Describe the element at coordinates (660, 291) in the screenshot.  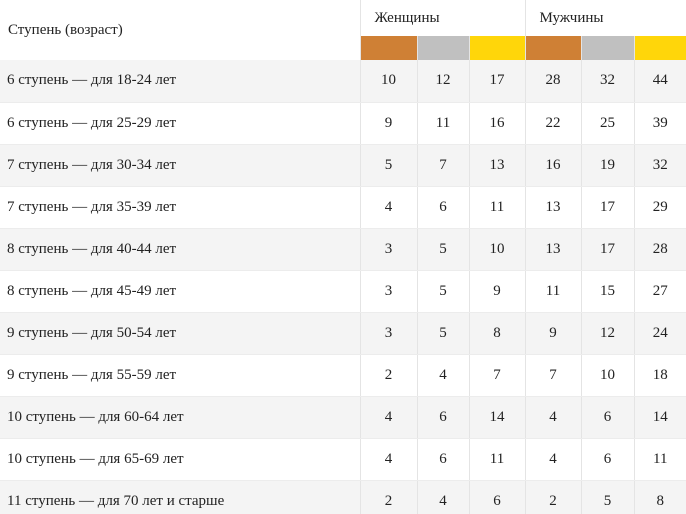
I see `men-gold-value: 27` at that location.